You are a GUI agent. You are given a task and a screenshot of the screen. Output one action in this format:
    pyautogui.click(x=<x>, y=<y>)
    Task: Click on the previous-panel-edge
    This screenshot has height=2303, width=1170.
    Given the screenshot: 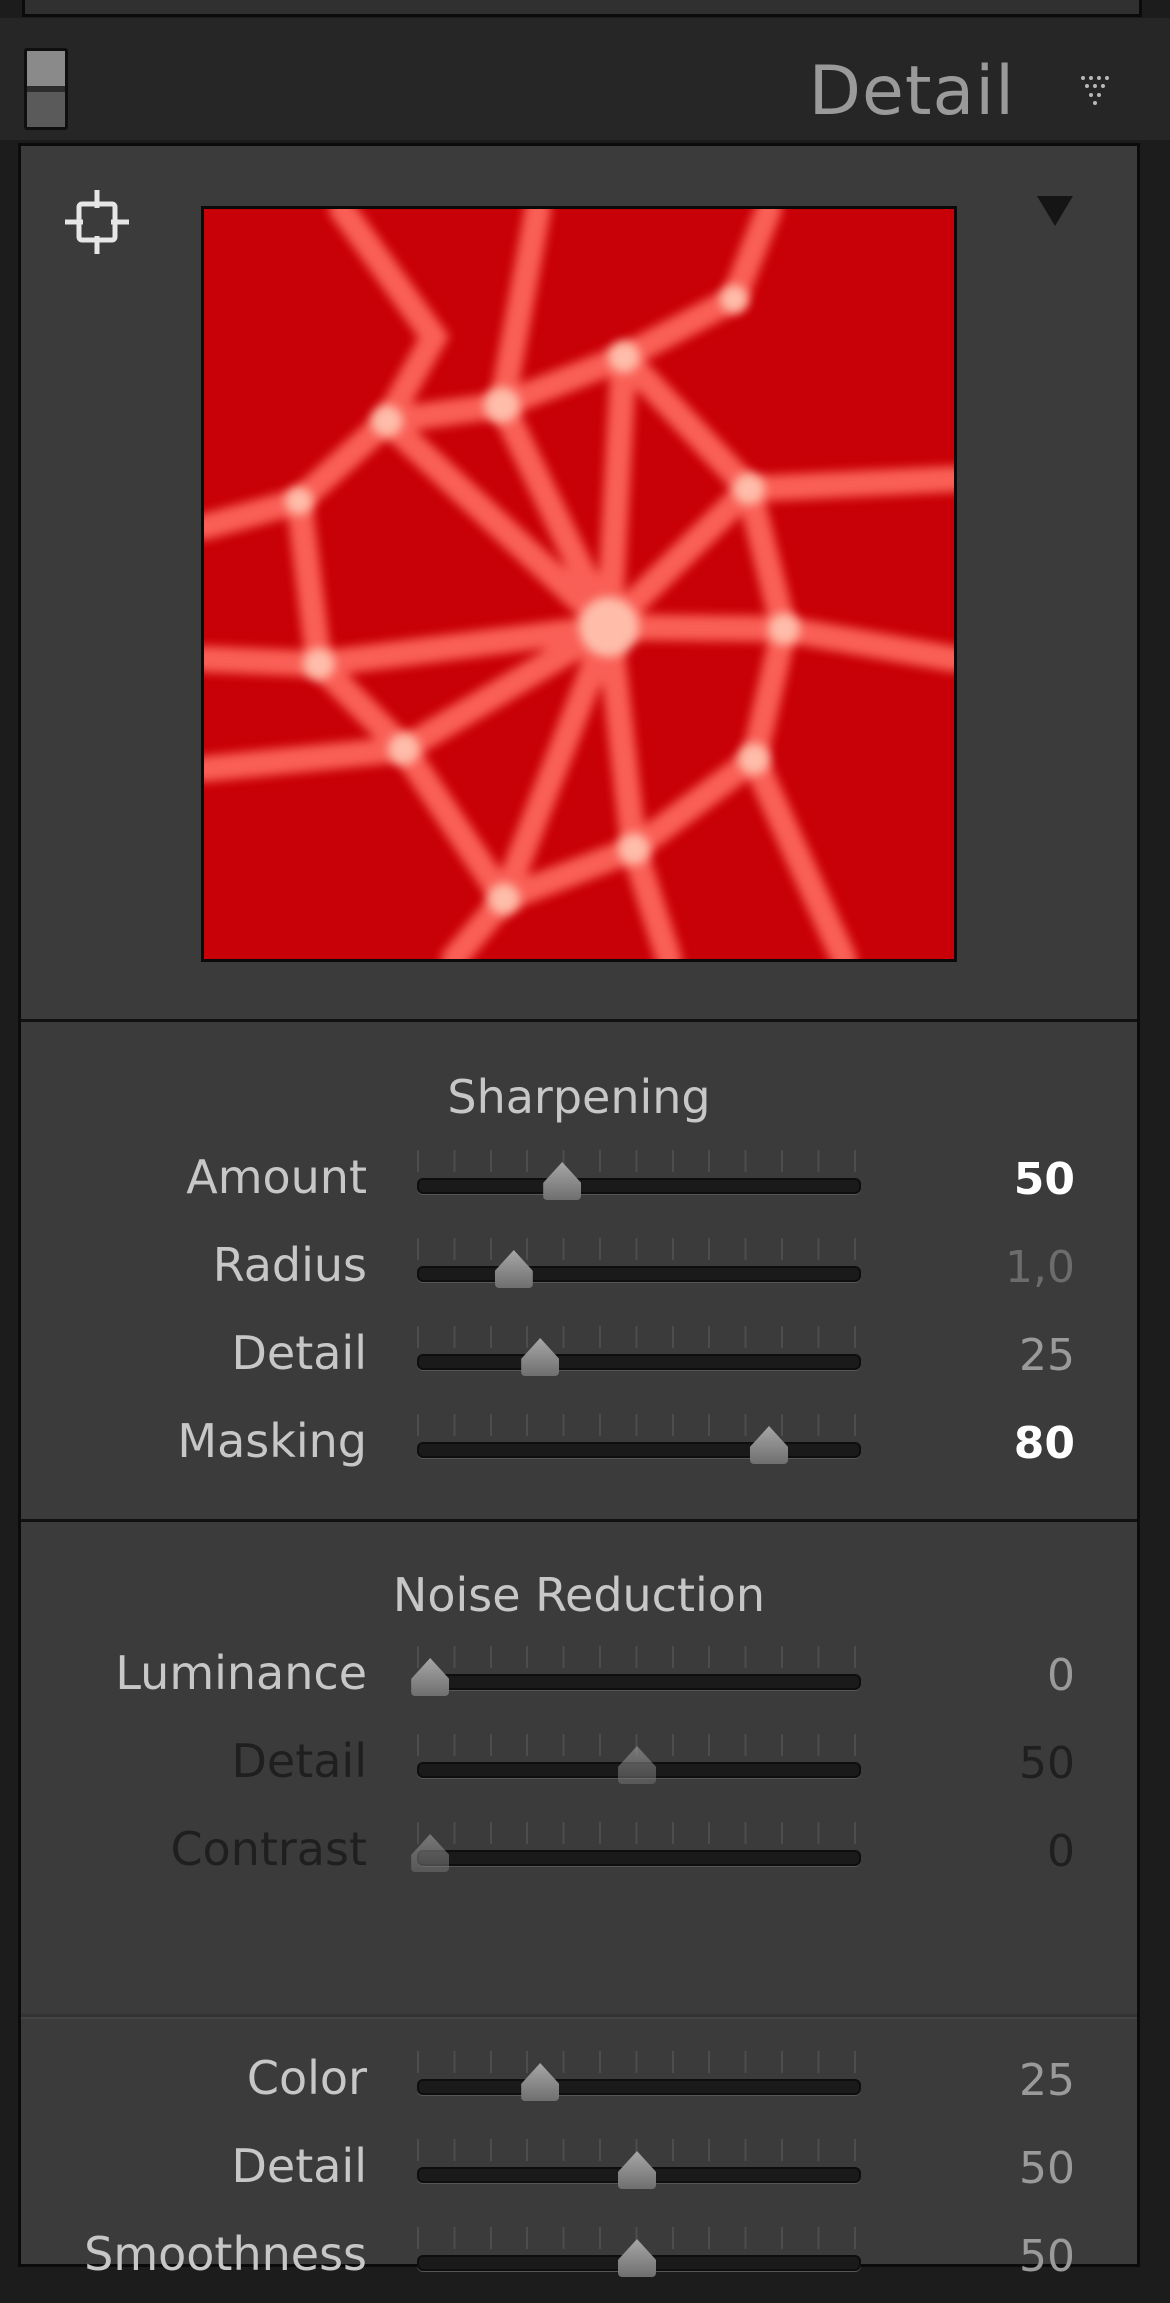 What is the action you would take?
    pyautogui.click(x=582, y=8)
    